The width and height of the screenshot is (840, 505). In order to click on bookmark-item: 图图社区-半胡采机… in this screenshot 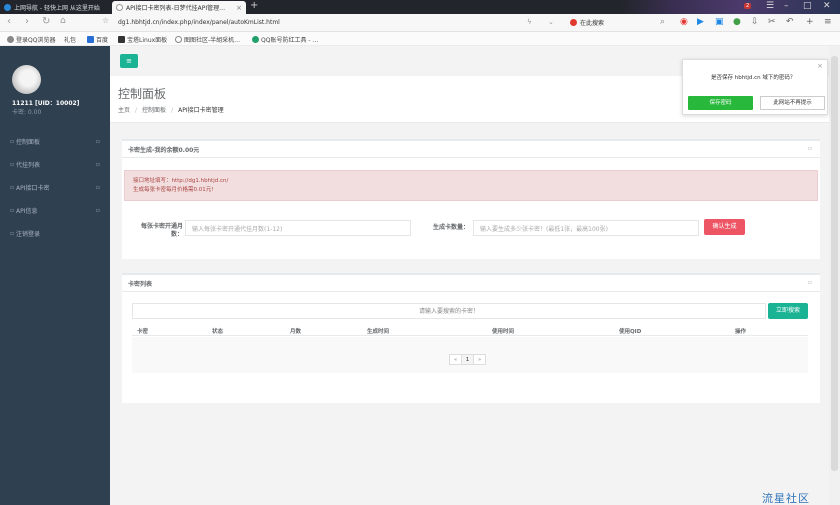, I will do `click(207, 39)`.